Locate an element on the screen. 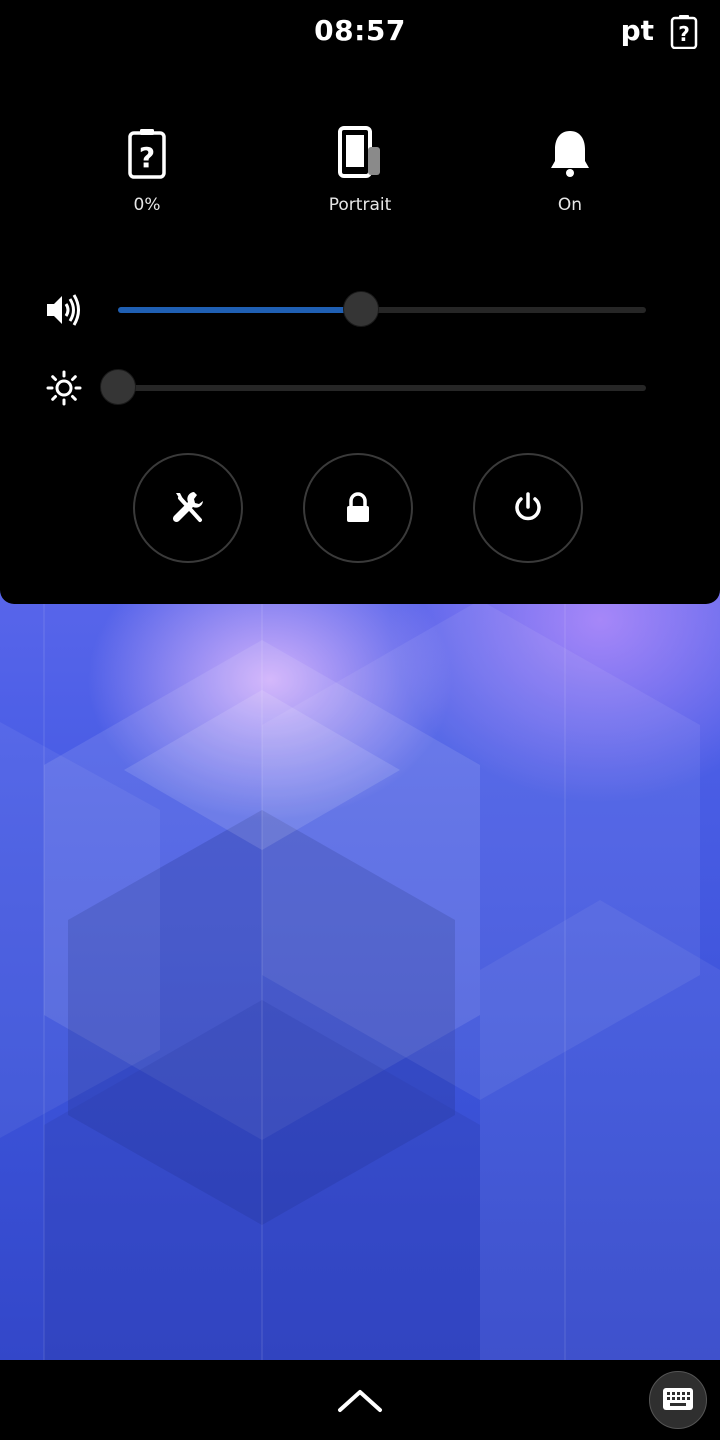 The image size is (720, 1440). clock: 08:57 is located at coordinates (360, 30).